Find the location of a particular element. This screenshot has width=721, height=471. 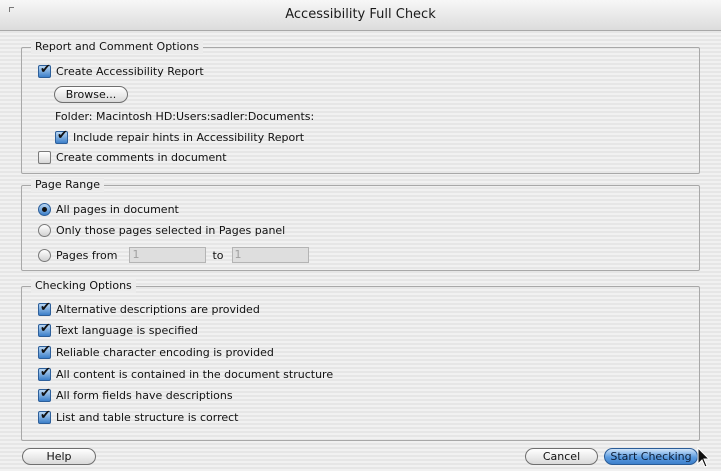

pages-from-field: 1 is located at coordinates (168, 255).